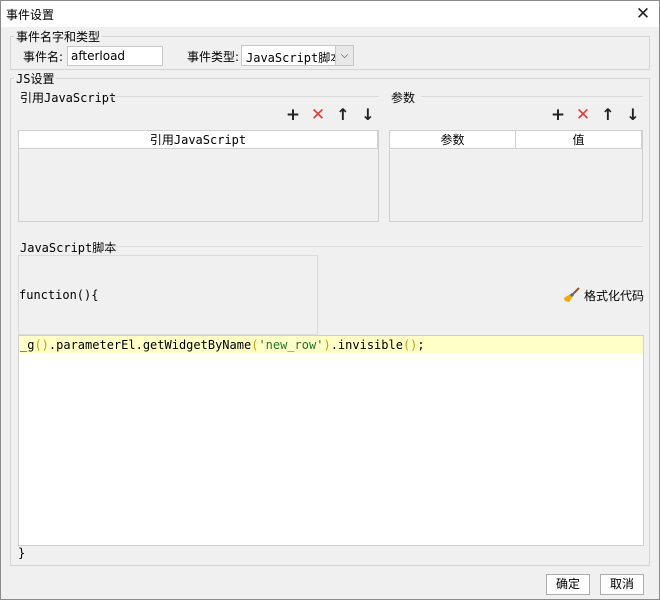 The height and width of the screenshot is (600, 660). What do you see at coordinates (579, 140) in the screenshot?
I see `param-value-column-header: 值` at bounding box center [579, 140].